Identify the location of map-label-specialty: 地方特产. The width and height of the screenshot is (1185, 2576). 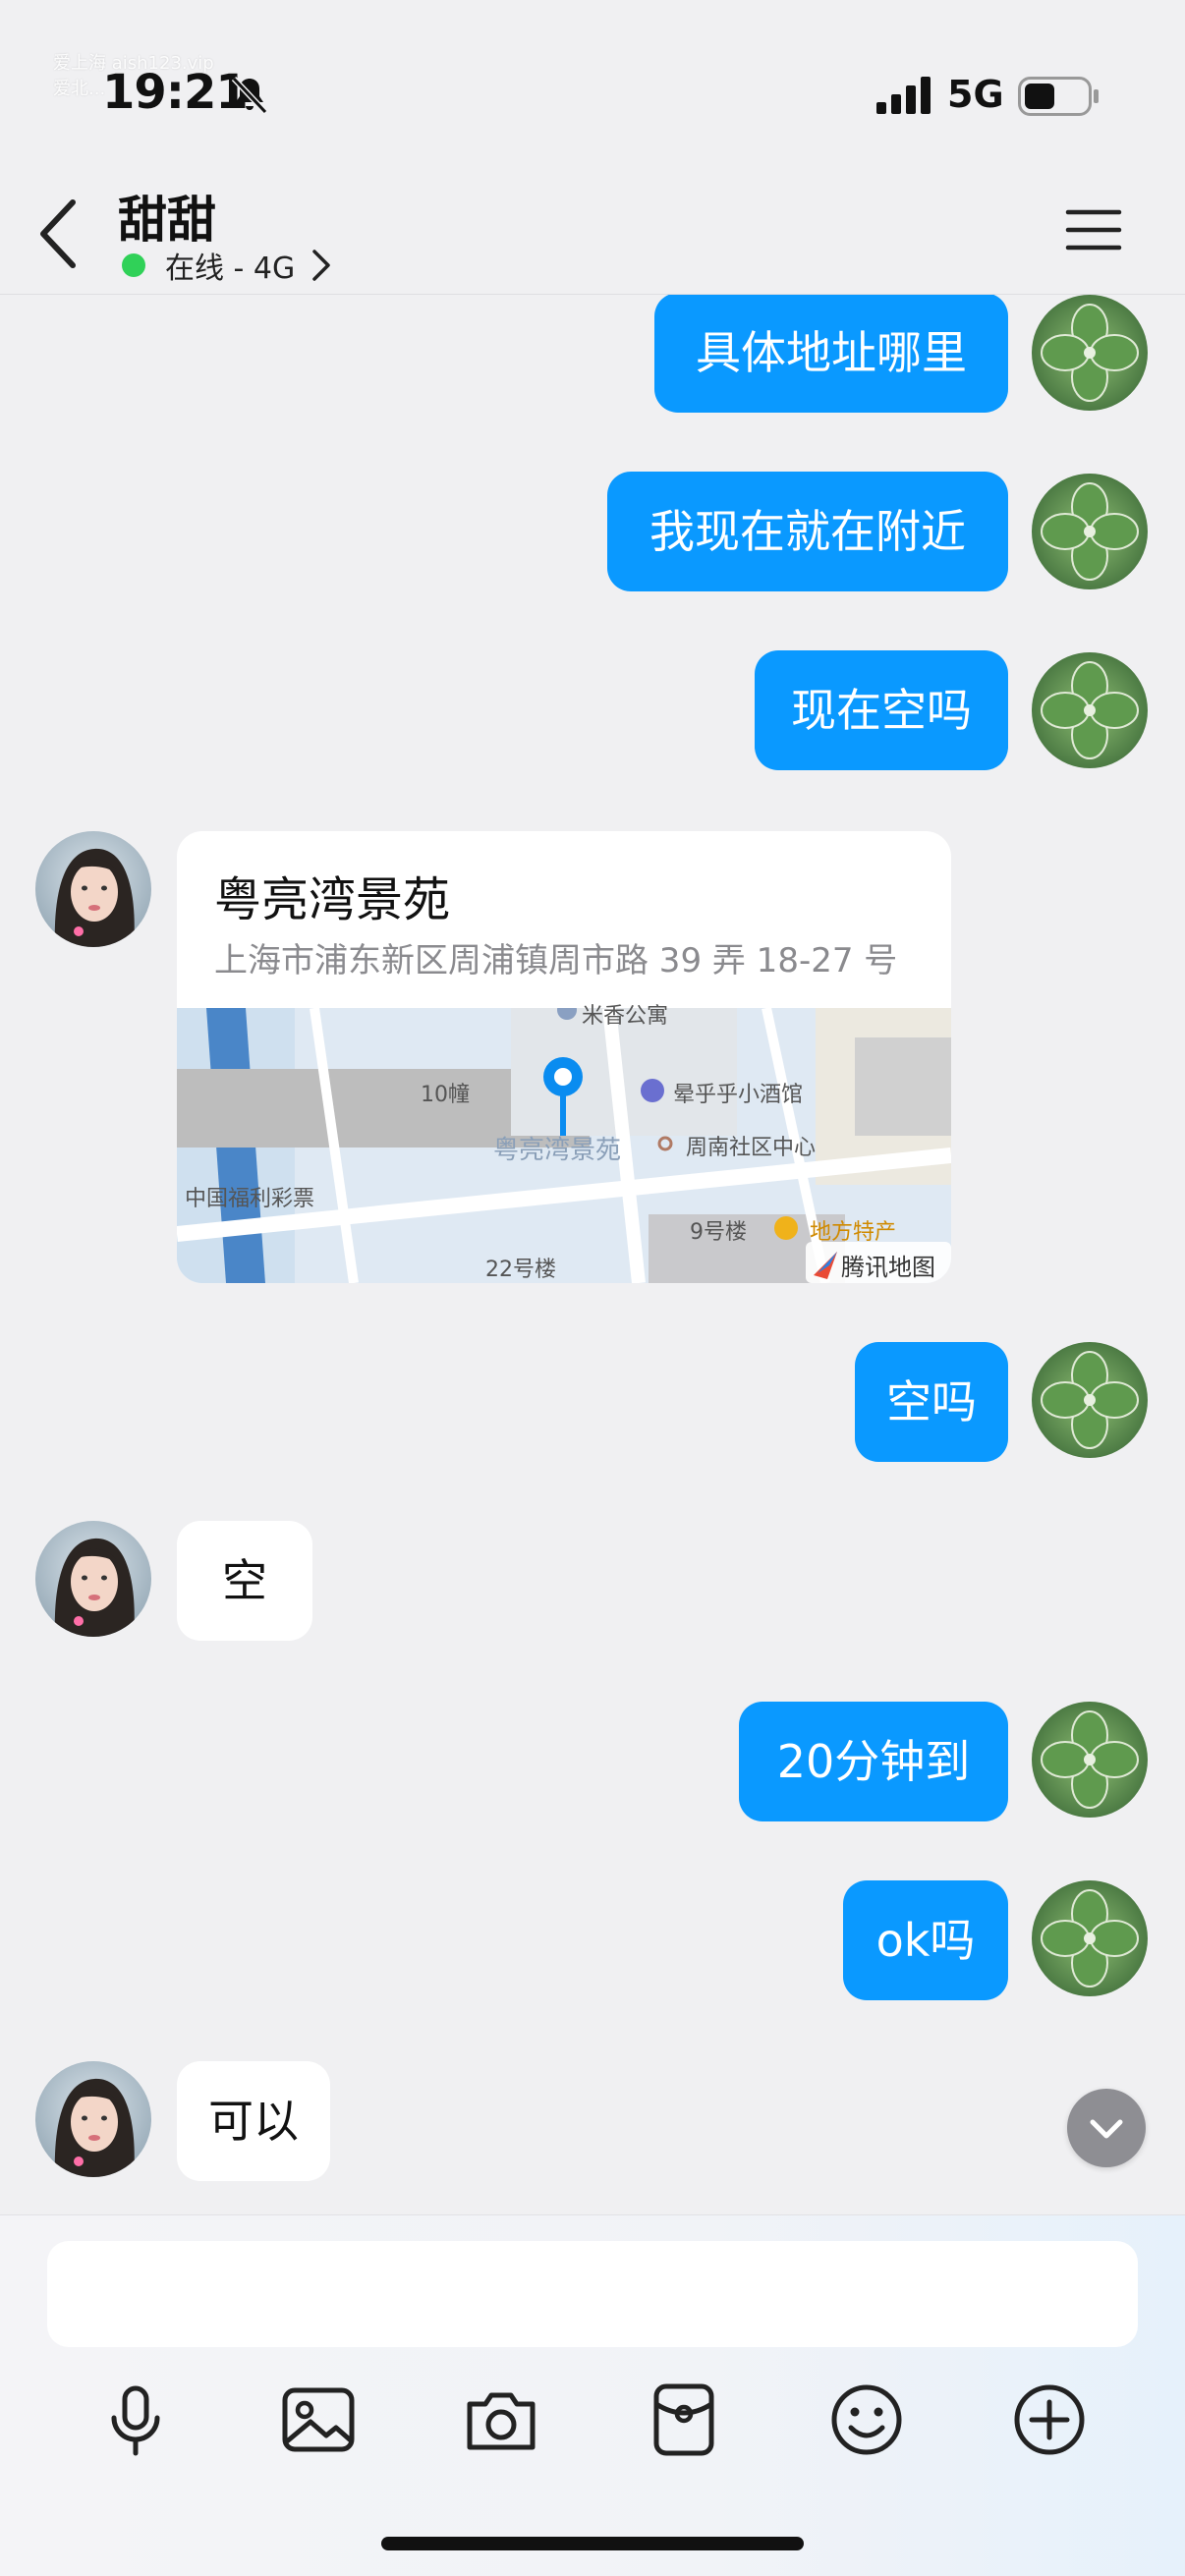
(854, 1232).